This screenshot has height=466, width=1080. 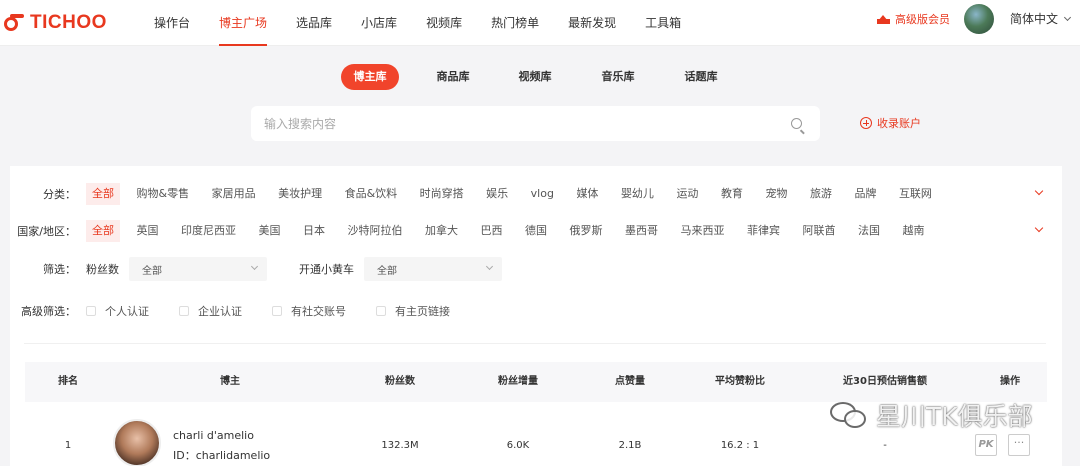 What do you see at coordinates (986, 445) in the screenshot?
I see `pk-button: PK` at bounding box center [986, 445].